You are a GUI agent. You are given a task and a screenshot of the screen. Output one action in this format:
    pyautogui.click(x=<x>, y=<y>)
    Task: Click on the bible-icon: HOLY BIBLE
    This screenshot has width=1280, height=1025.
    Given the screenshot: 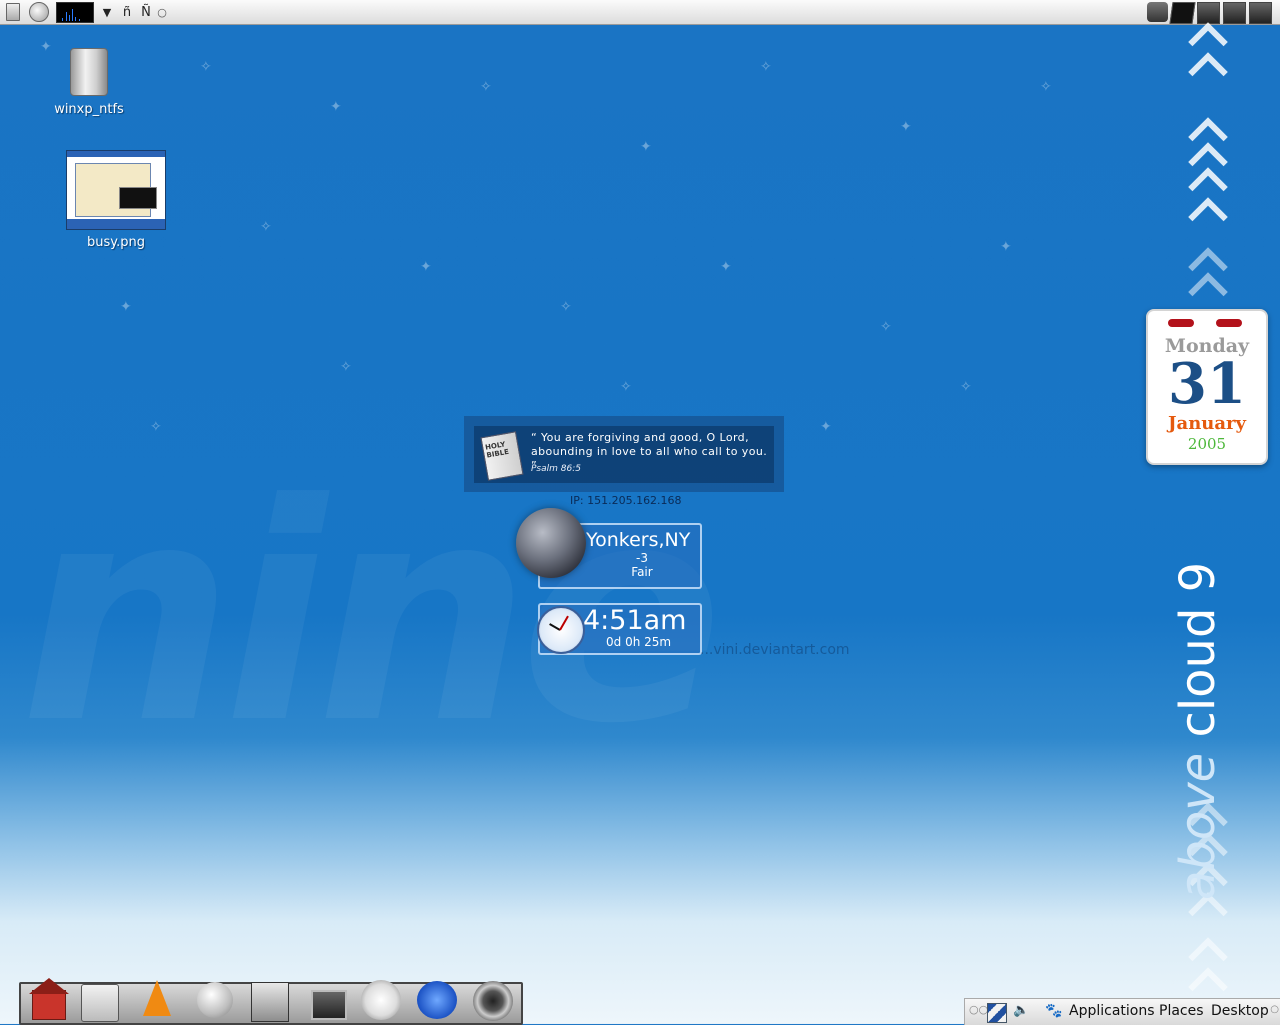 What is the action you would take?
    pyautogui.click(x=502, y=456)
    